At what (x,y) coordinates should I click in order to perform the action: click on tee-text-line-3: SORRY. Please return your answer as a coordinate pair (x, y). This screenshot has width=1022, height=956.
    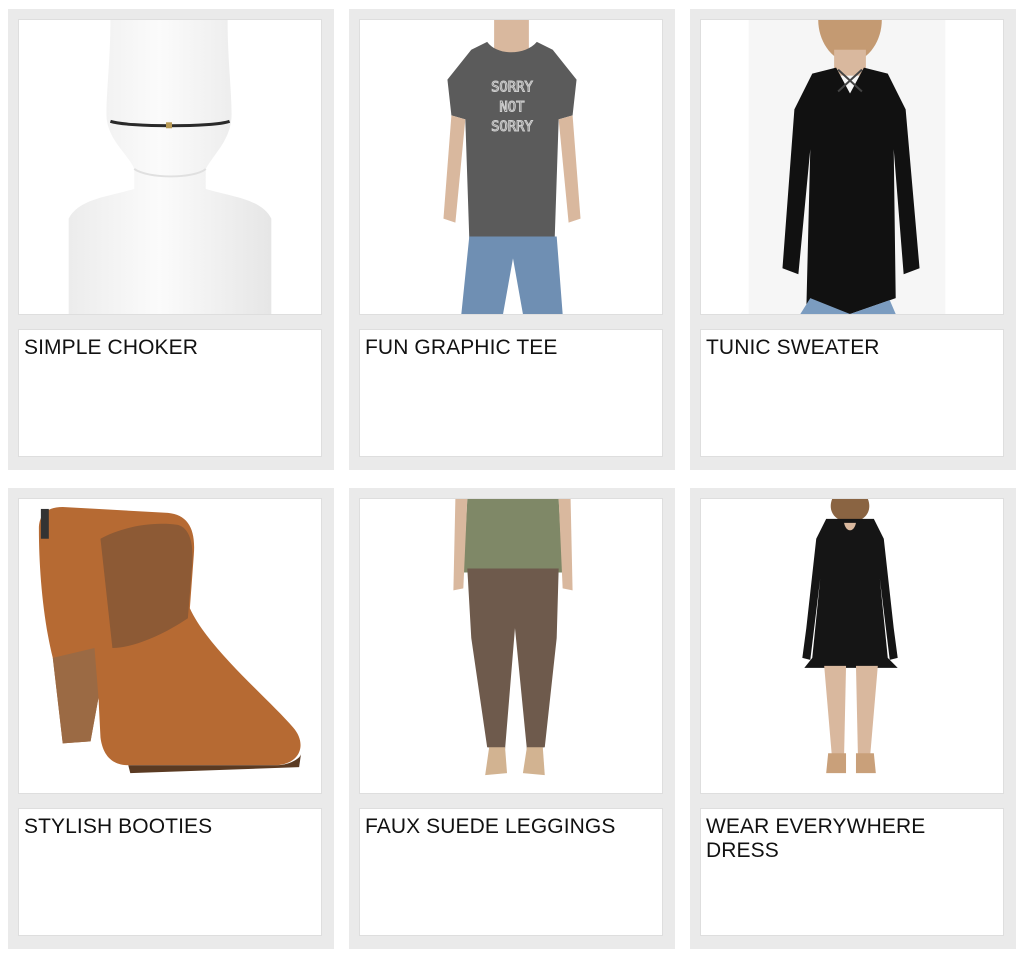
    Looking at the image, I should click on (512, 127).